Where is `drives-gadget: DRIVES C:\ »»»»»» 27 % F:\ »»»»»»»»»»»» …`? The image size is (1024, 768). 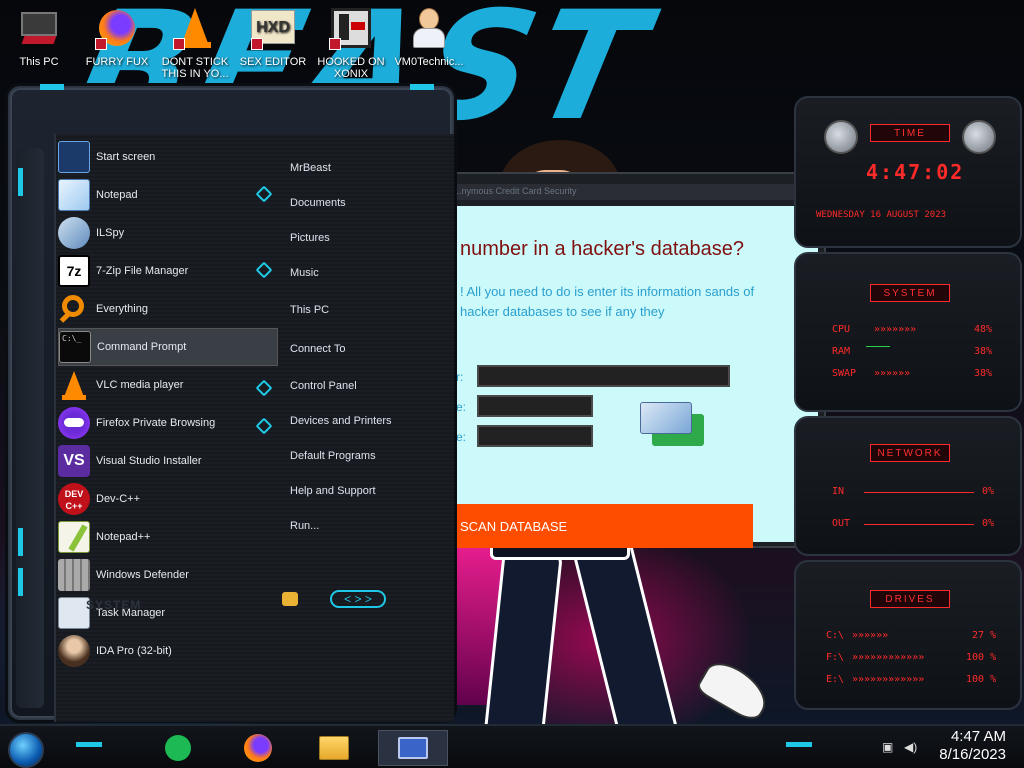 drives-gadget: DRIVES C:\ »»»»»» 27 % F:\ »»»»»»»»»»»» … is located at coordinates (908, 635).